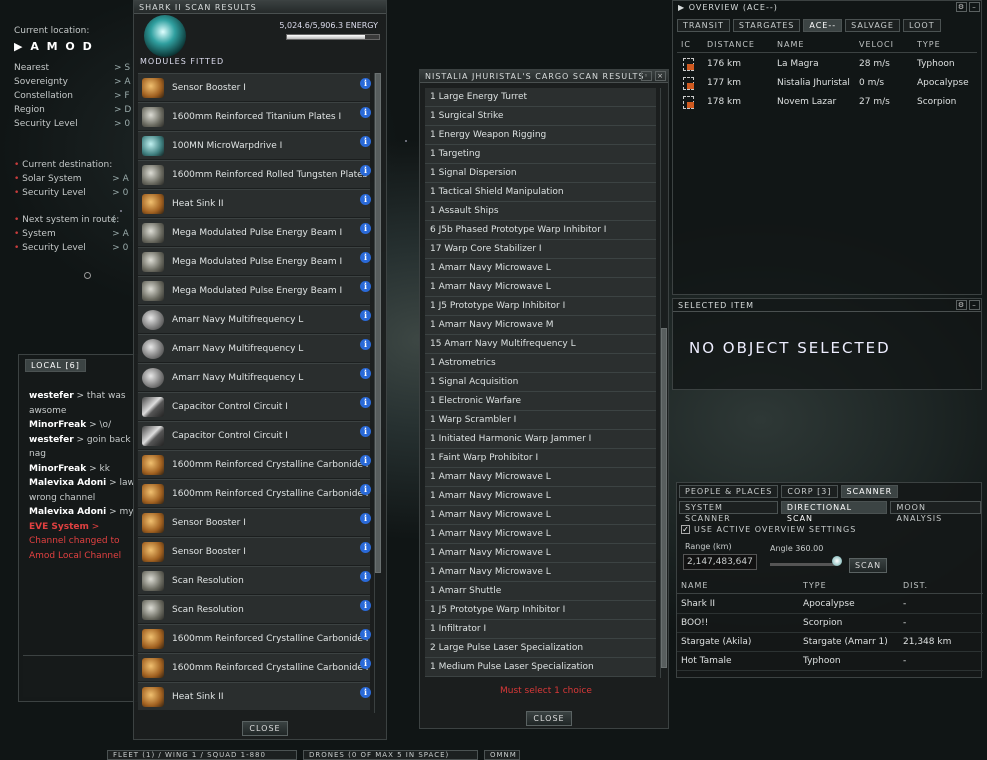 This screenshot has height=760, width=987. I want to click on overview-column-header: DISTANCE, so click(731, 45).